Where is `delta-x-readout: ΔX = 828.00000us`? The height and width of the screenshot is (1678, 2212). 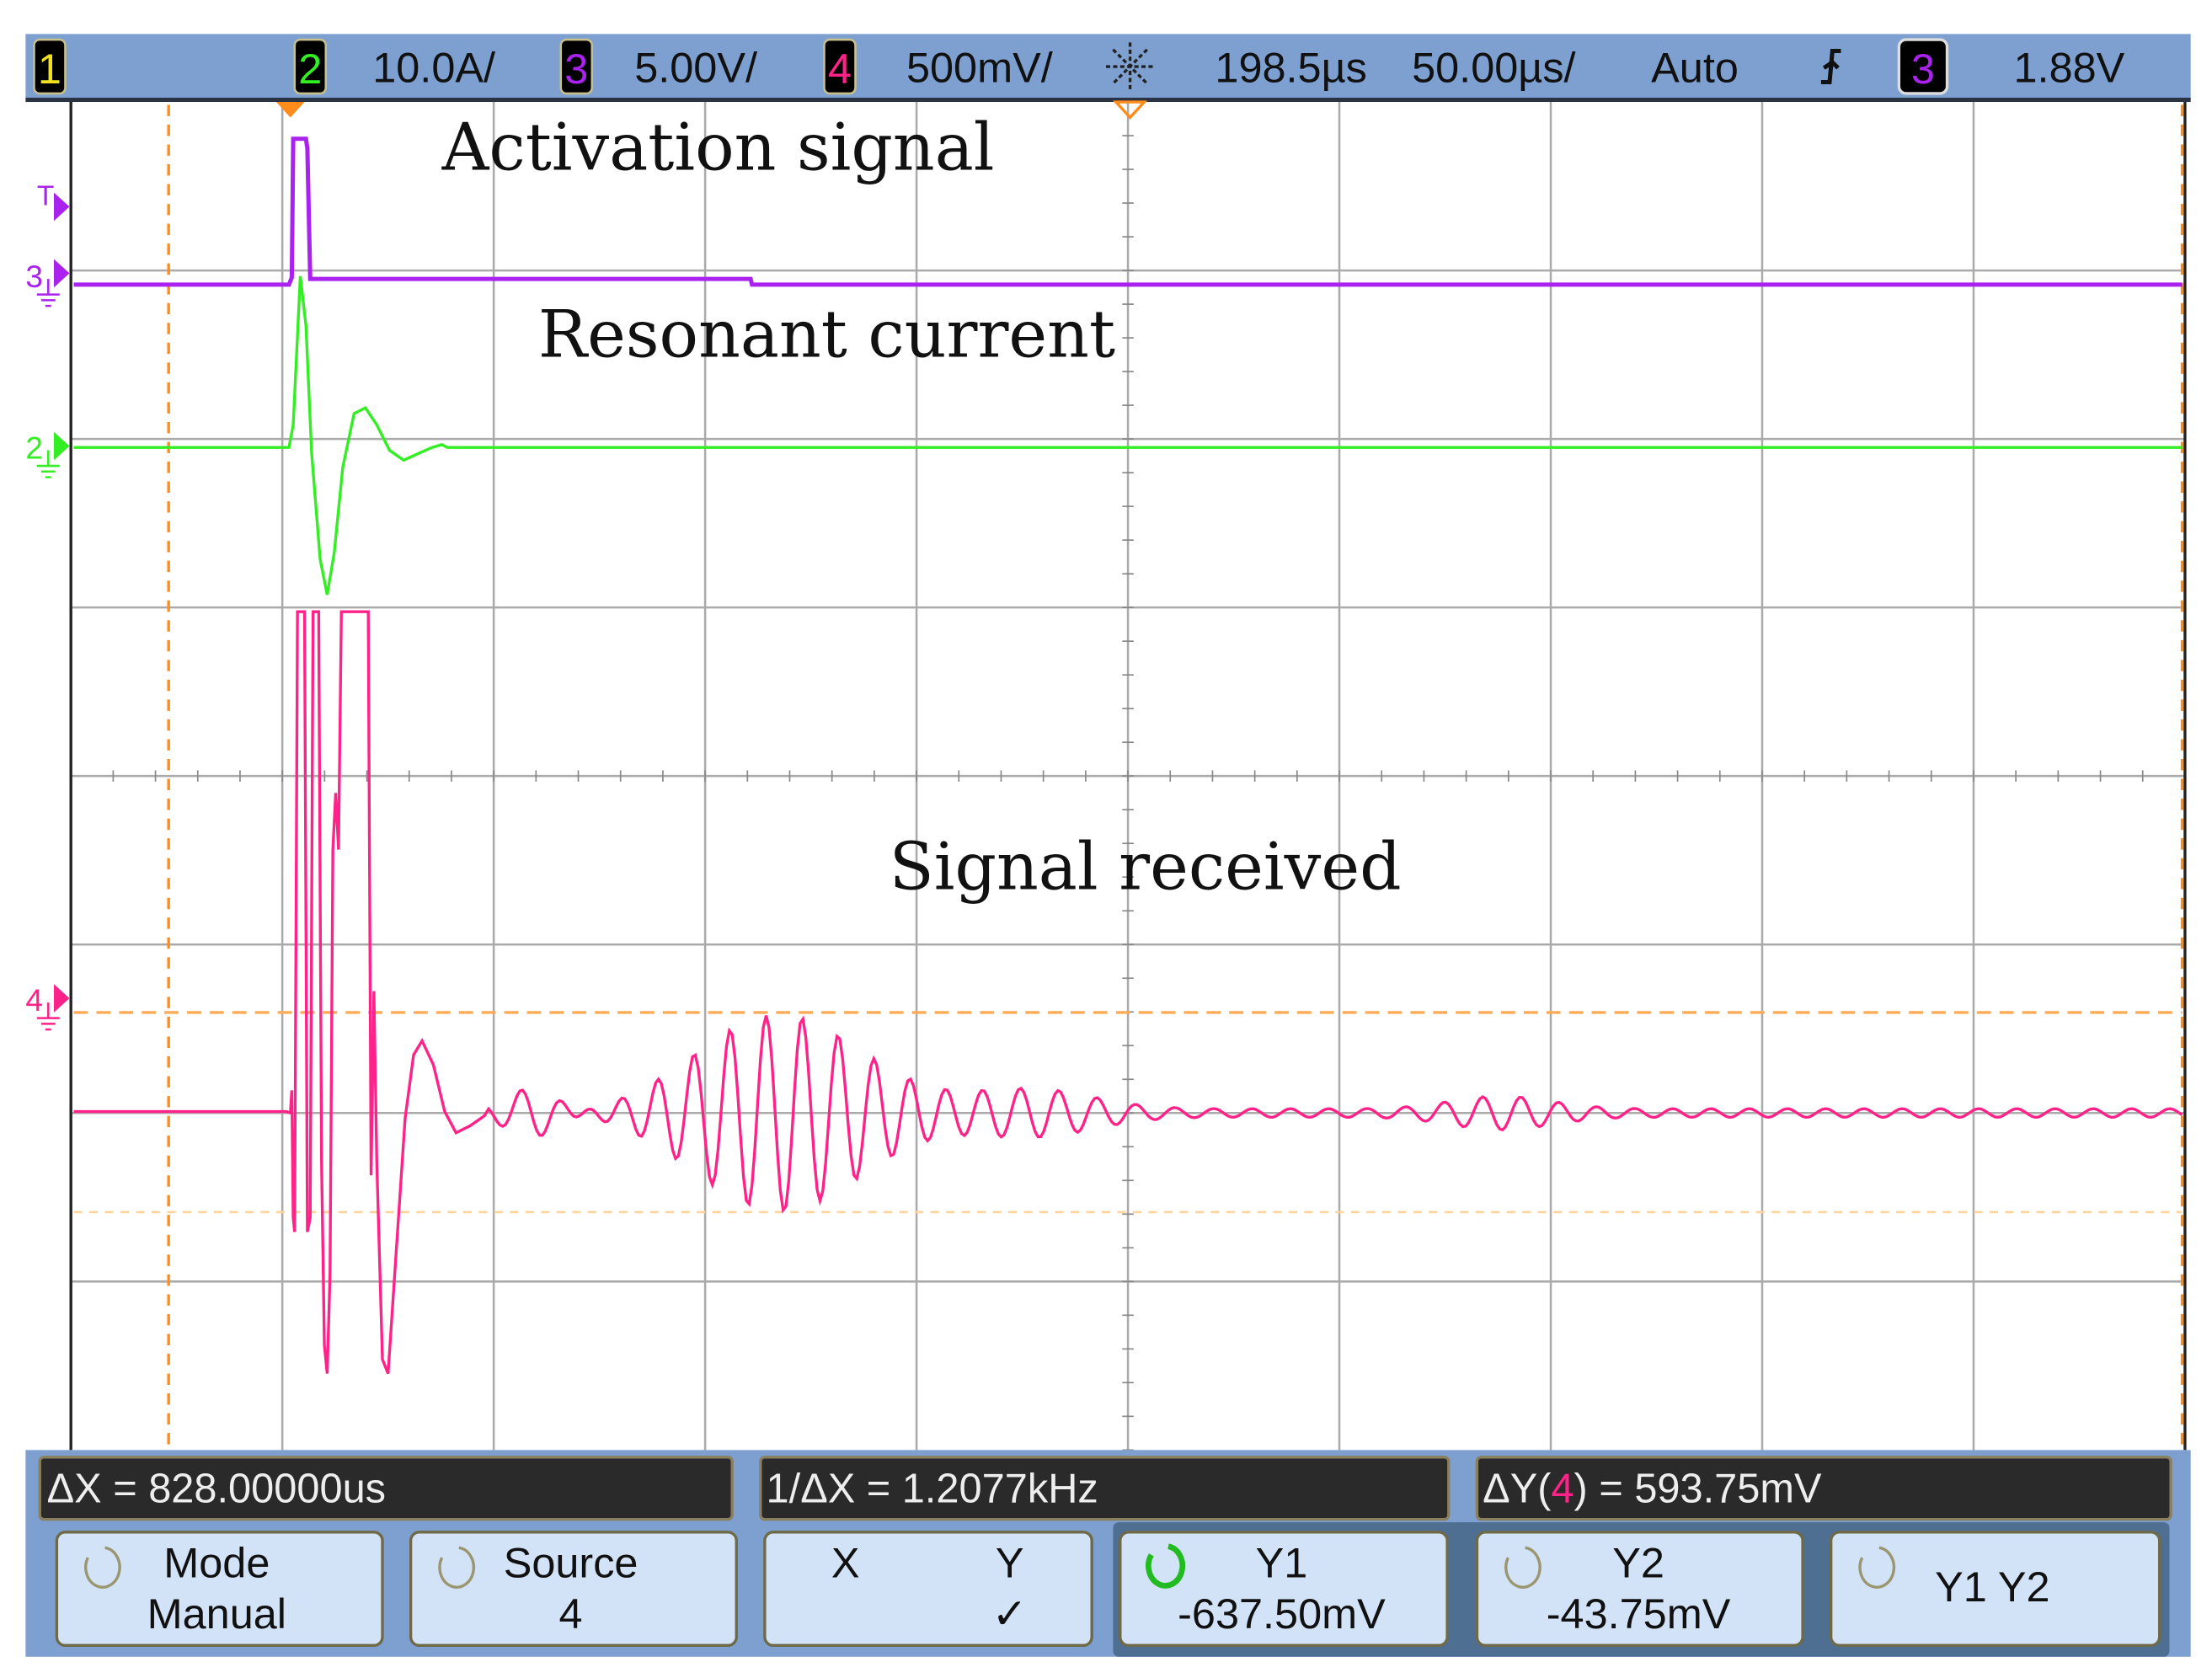 delta-x-readout: ΔX = 828.00000us is located at coordinates (386, 1488).